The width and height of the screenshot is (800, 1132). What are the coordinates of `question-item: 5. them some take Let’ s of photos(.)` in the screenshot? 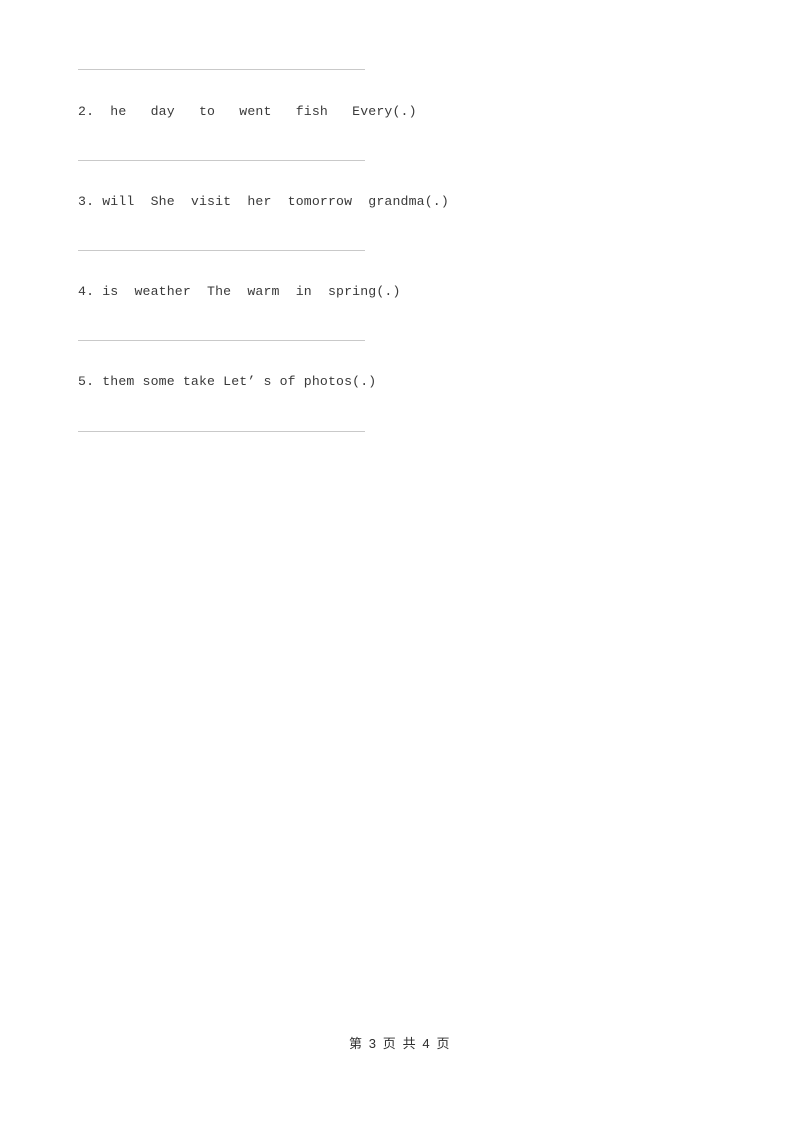 It's located at (227, 381).